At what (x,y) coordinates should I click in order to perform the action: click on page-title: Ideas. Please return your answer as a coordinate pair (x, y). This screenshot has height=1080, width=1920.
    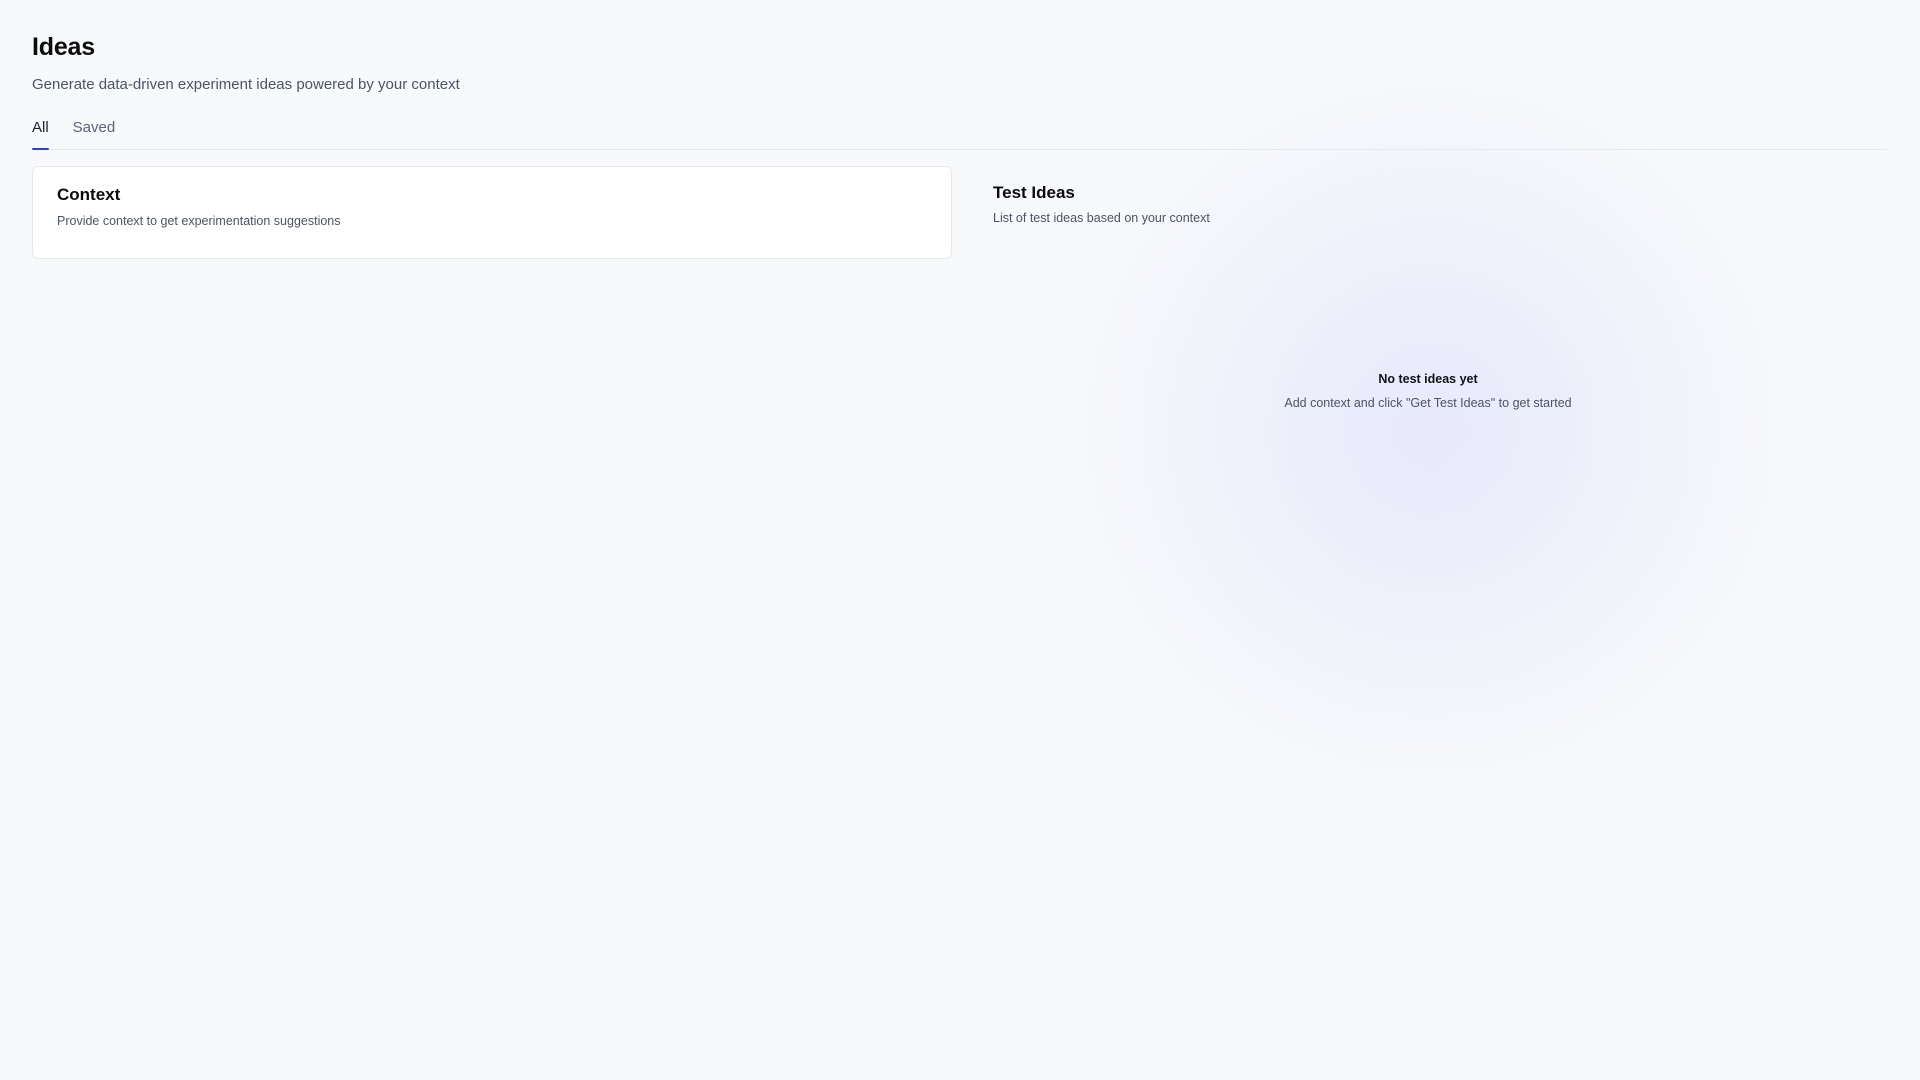
    Looking at the image, I should click on (63, 47).